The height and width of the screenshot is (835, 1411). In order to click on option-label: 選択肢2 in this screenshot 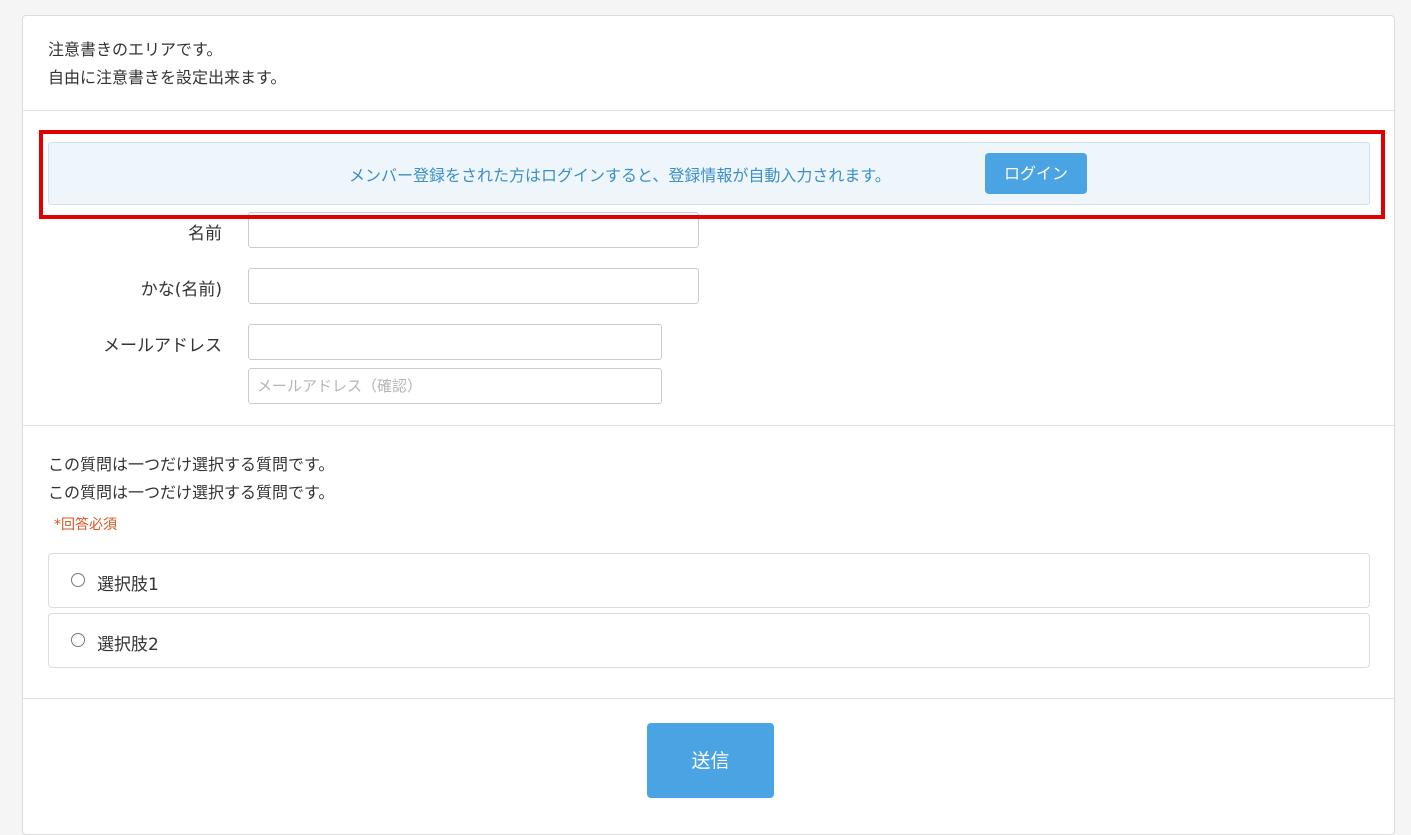, I will do `click(128, 645)`.